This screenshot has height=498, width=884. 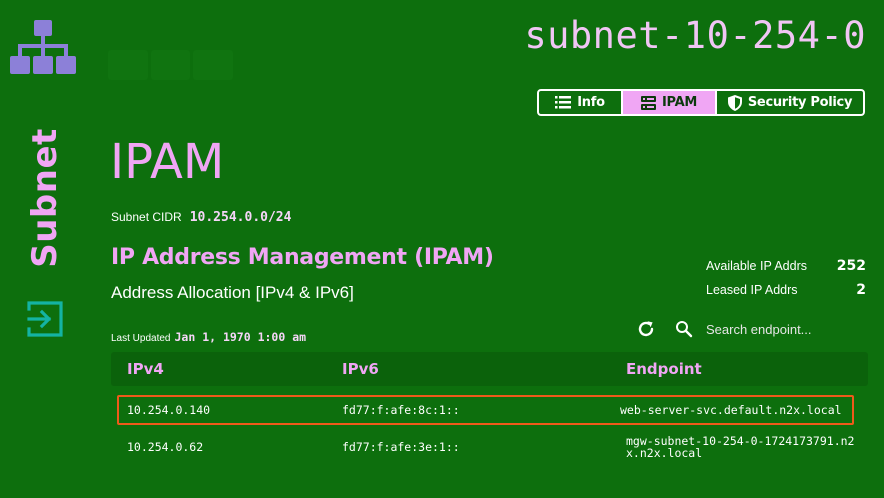 I want to click on stat-leased-value: 2, so click(x=861, y=290).